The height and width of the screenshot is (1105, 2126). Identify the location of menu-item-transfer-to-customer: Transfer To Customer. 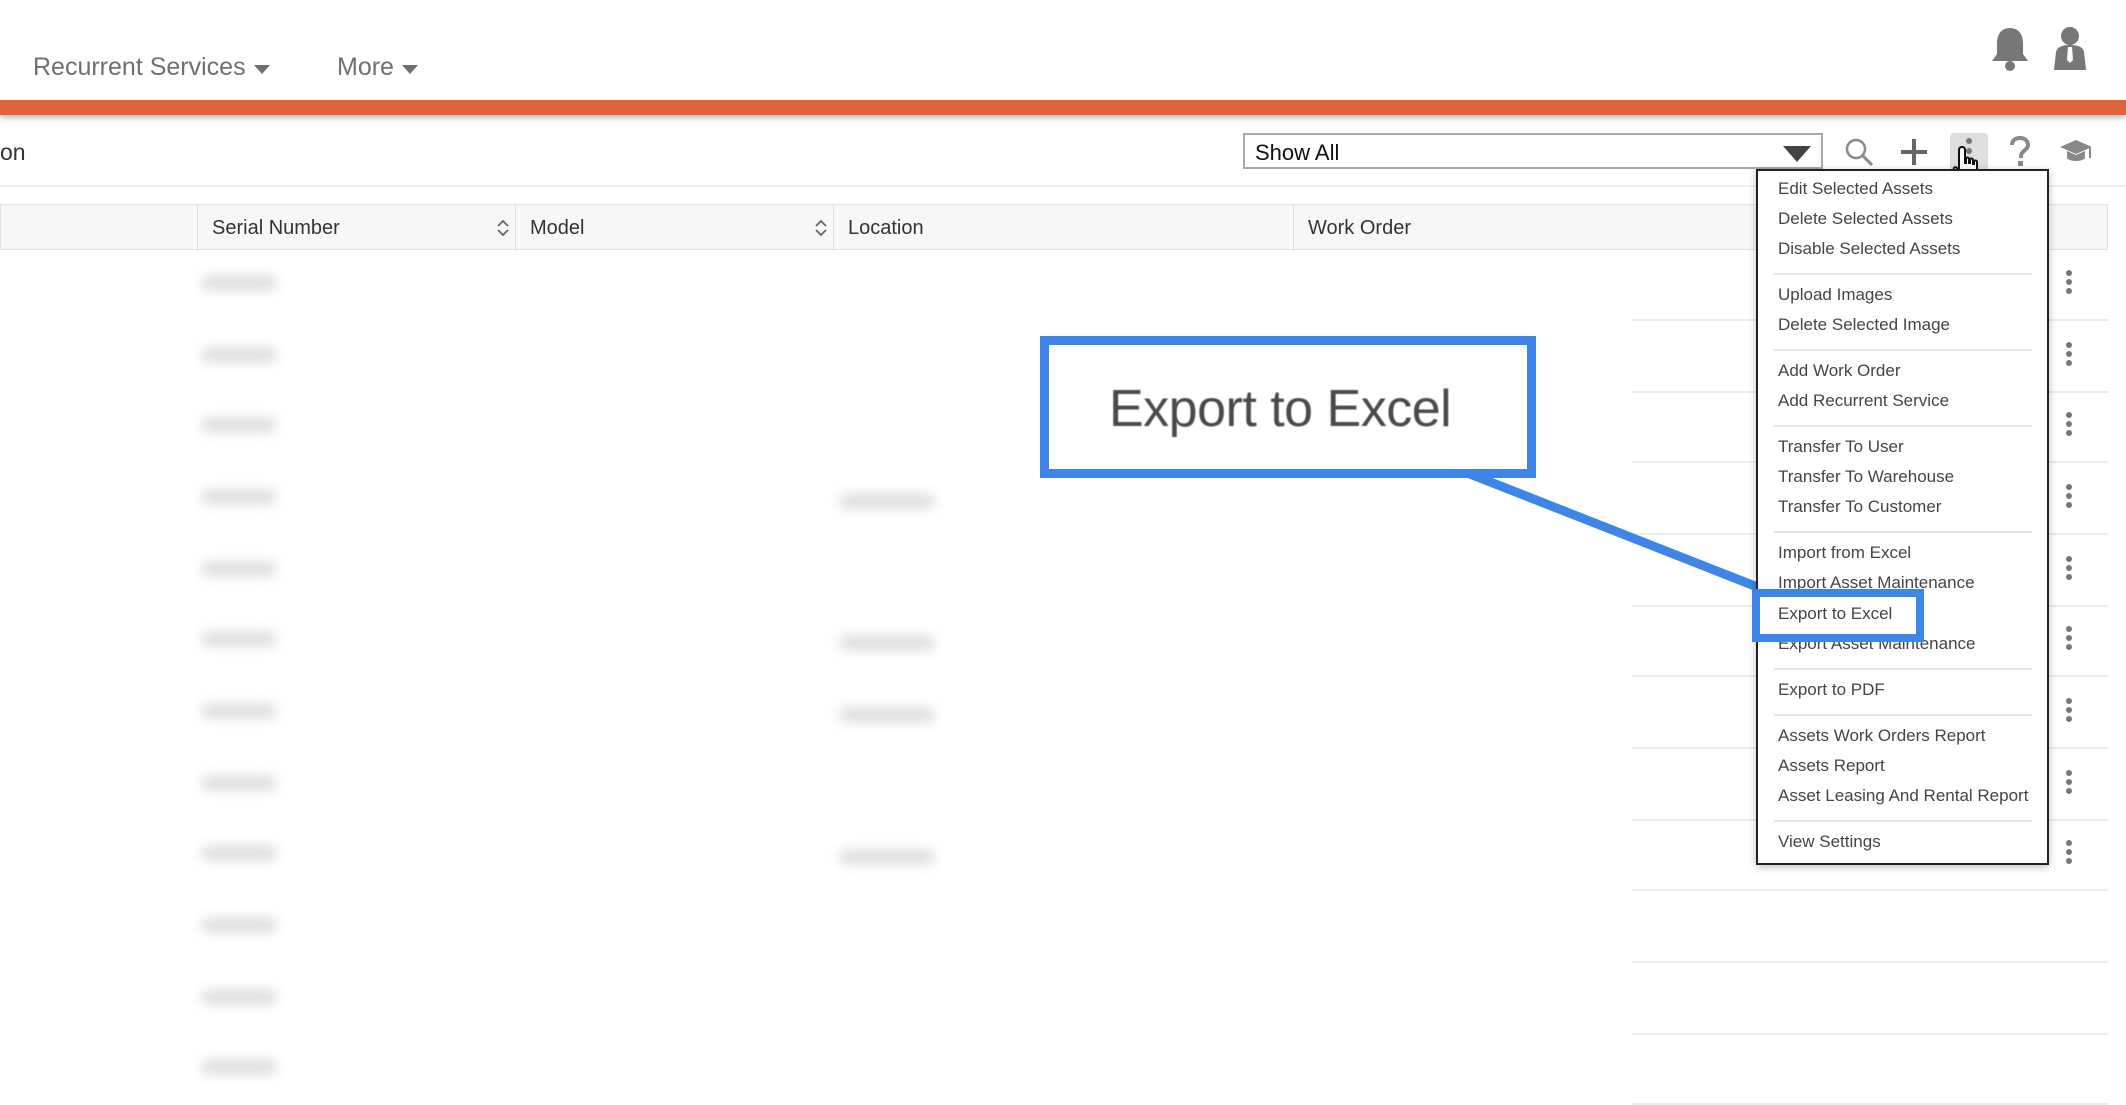
(1859, 507).